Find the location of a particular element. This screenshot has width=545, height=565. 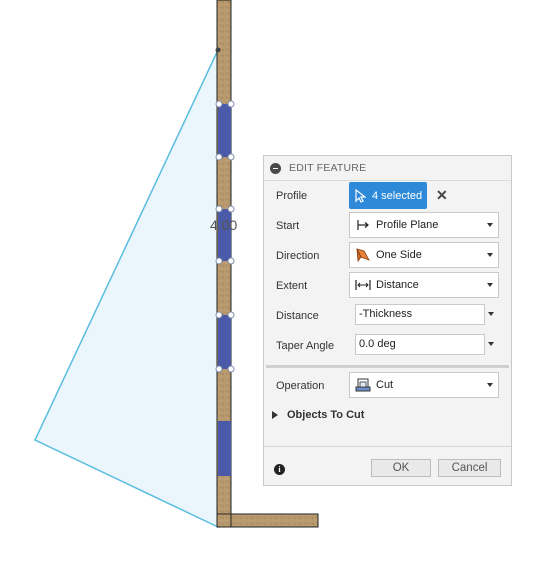

distance-icon is located at coordinates (363, 285).